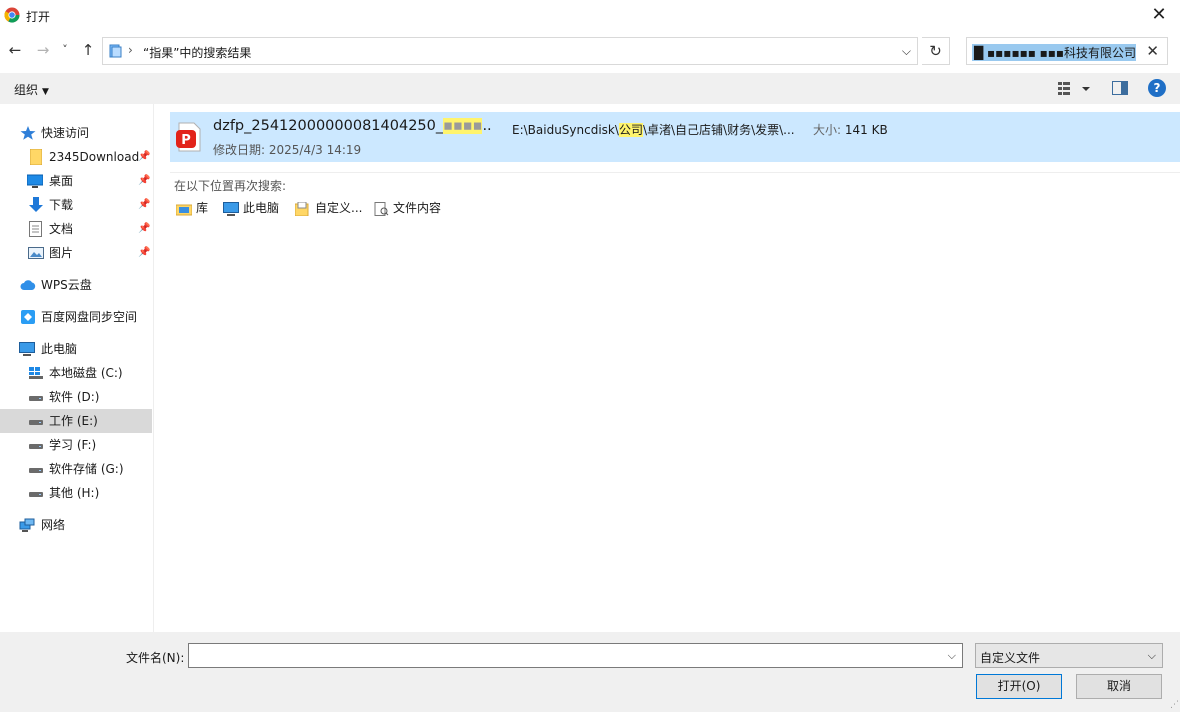 This screenshot has height=712, width=1180. What do you see at coordinates (352, 126) in the screenshot?
I see `file-name: dzfp_25412000000081404250_▪▪▪▪..` at bounding box center [352, 126].